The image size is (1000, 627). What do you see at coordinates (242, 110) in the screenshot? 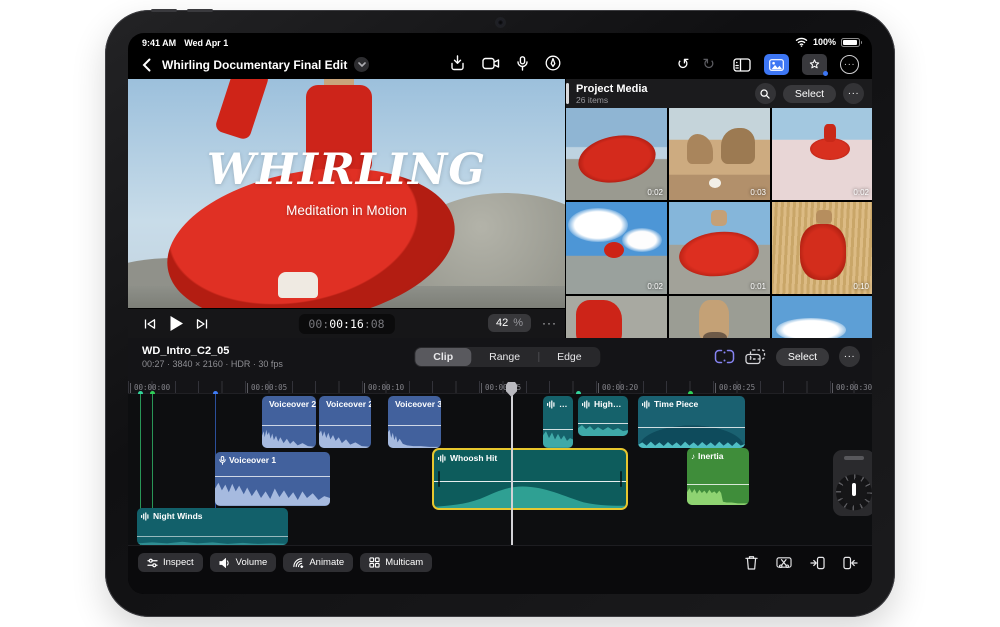
I see `dervish-arm` at bounding box center [242, 110].